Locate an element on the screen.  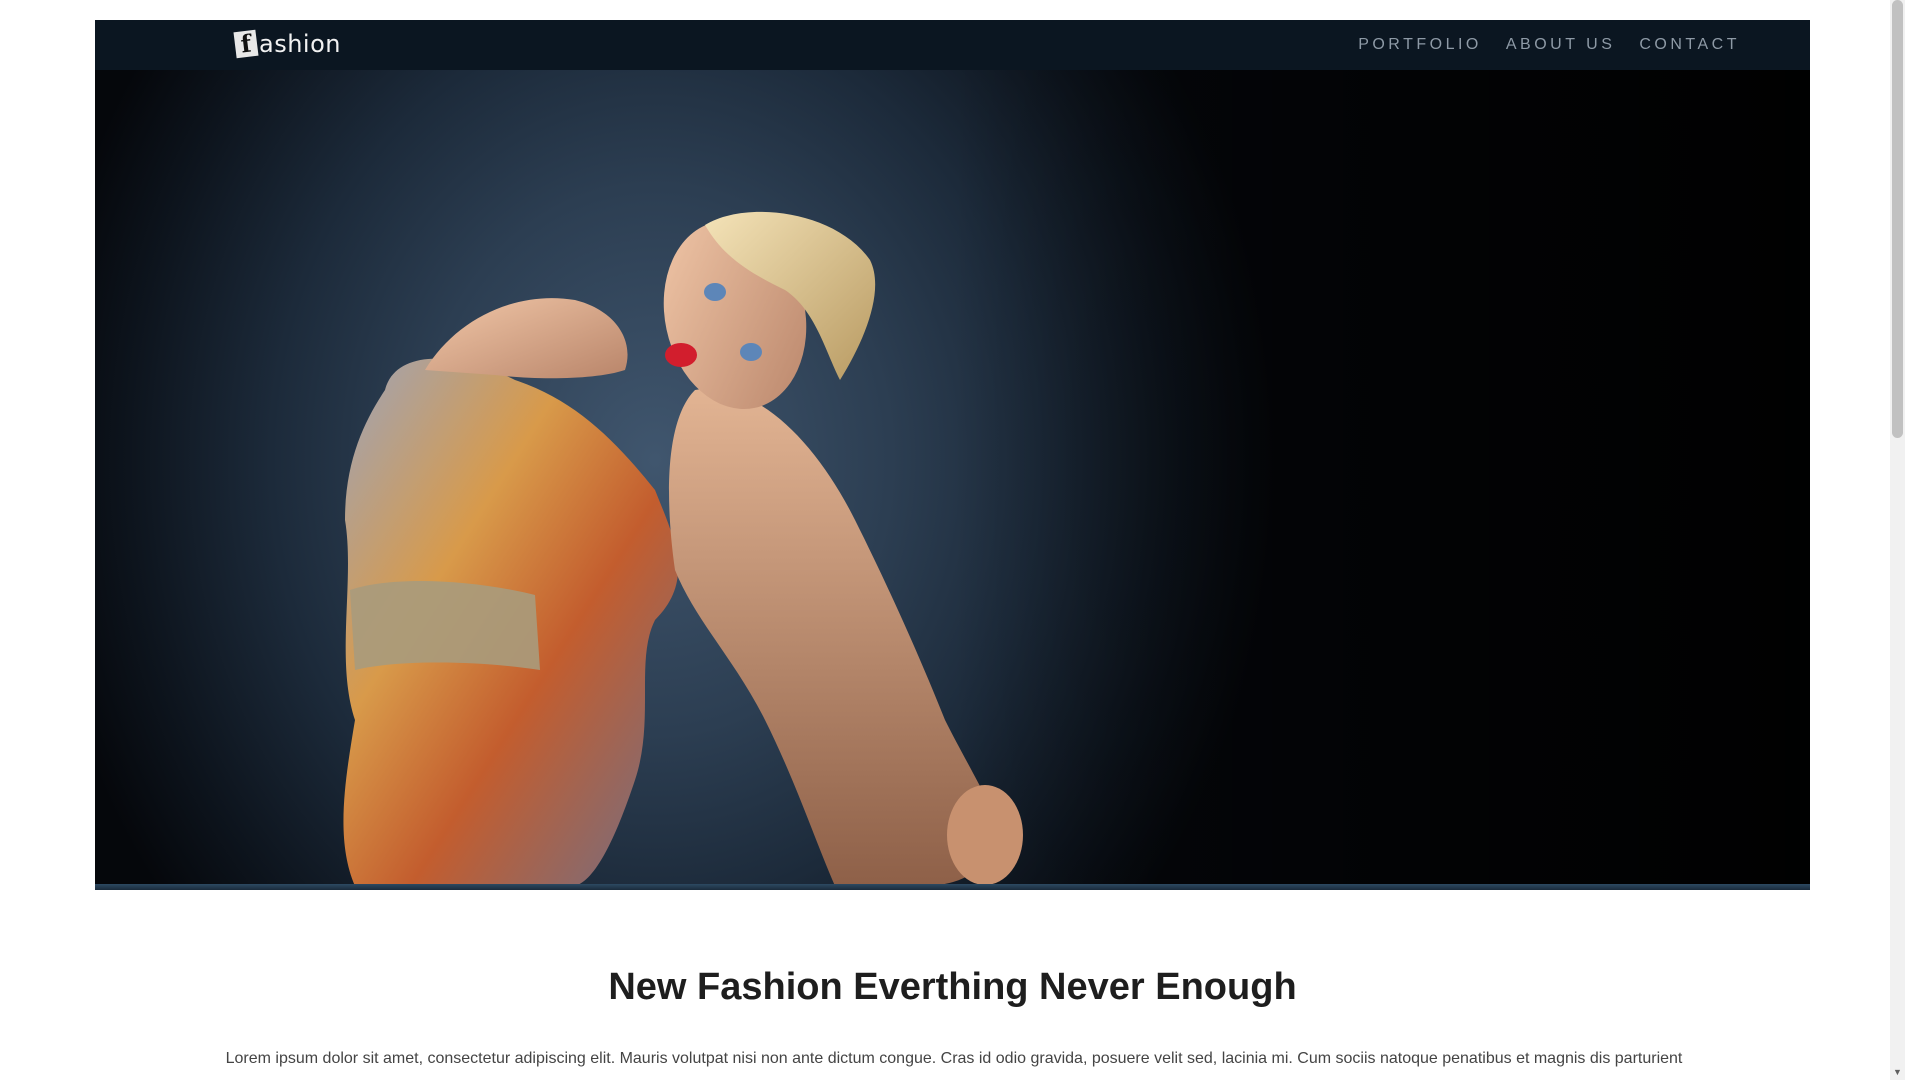
main-nav: PORTFOLIO ABOUT US CONTACT is located at coordinates (1549, 45).